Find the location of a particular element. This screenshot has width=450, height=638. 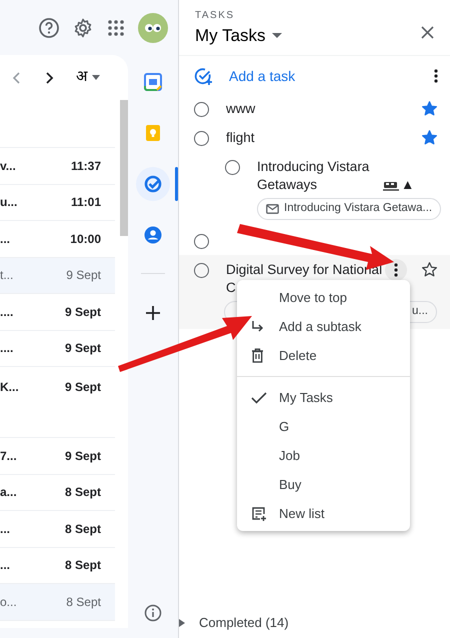

subtask-arrow-icon is located at coordinates (258, 327).